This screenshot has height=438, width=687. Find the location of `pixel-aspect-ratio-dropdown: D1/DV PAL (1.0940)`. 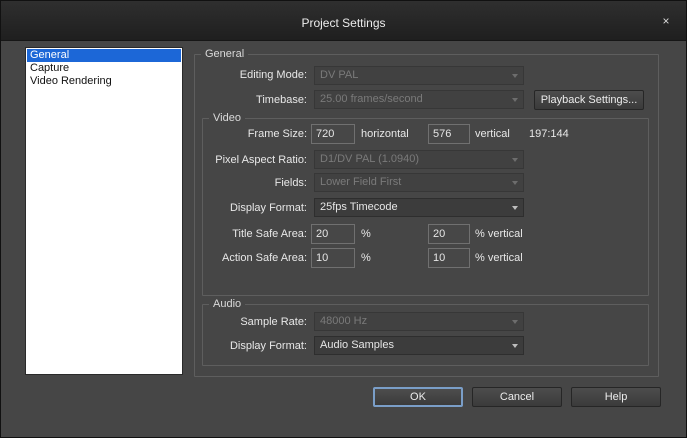

pixel-aspect-ratio-dropdown: D1/DV PAL (1.0940) is located at coordinates (419, 159).